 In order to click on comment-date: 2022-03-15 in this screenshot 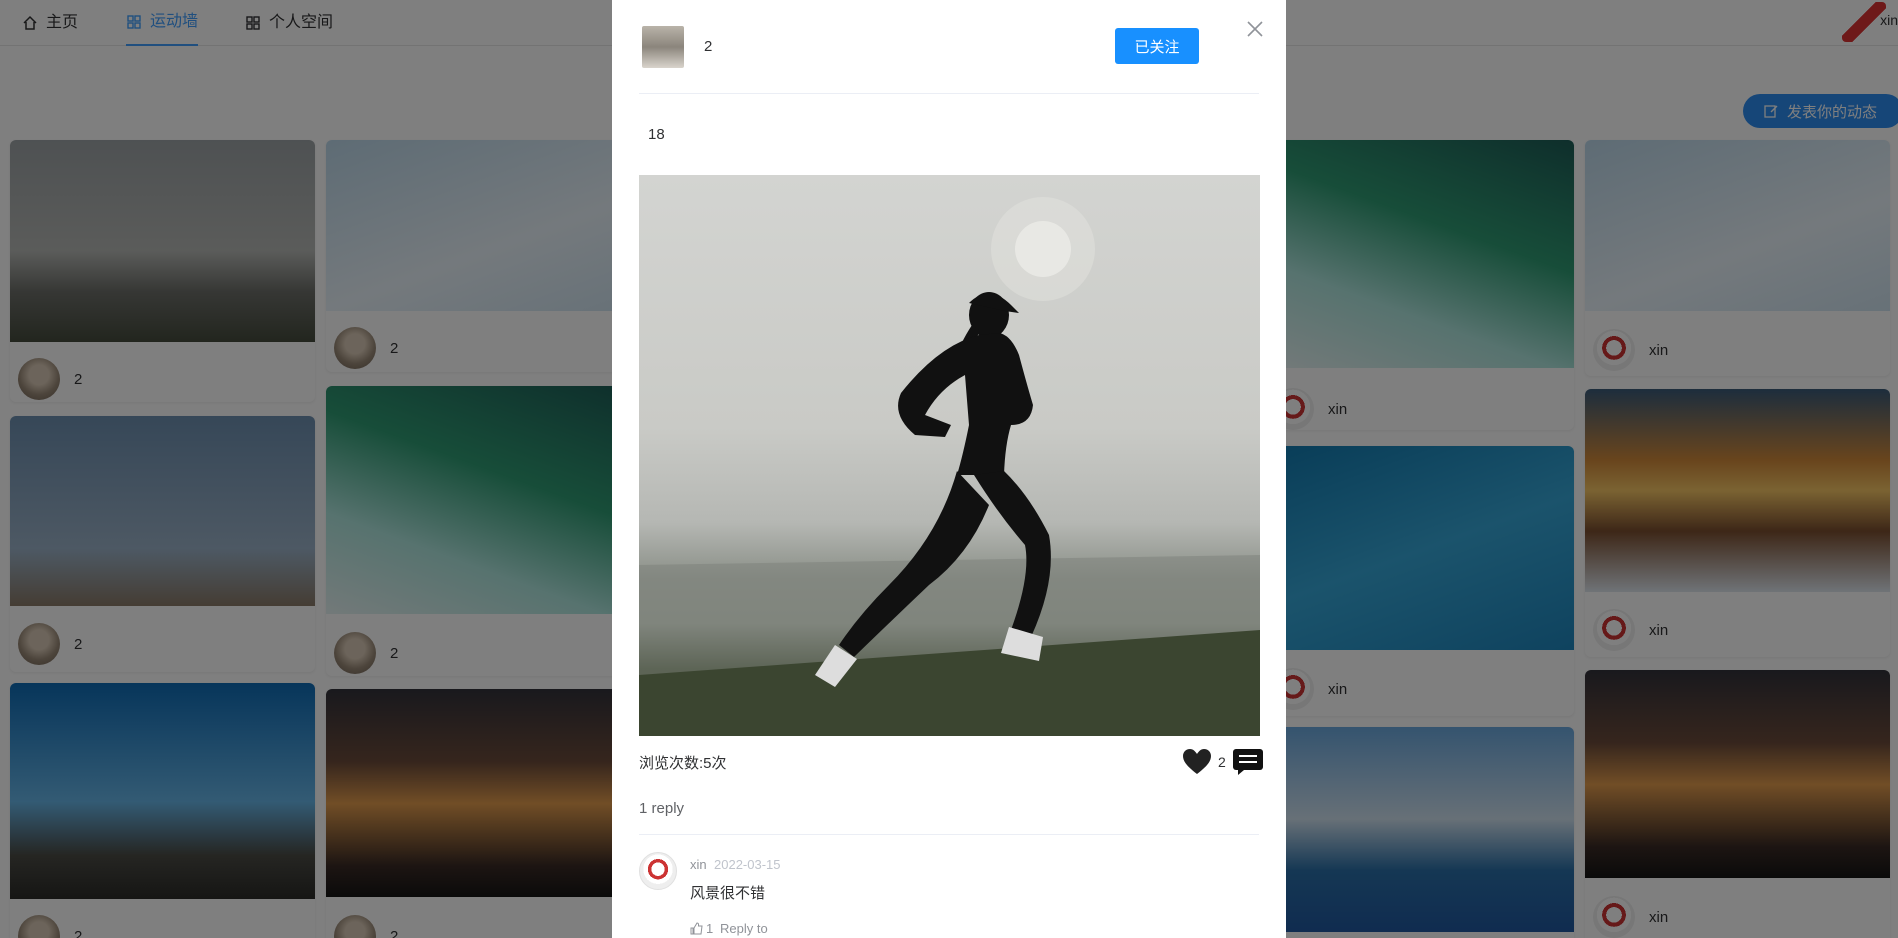, I will do `click(747, 864)`.